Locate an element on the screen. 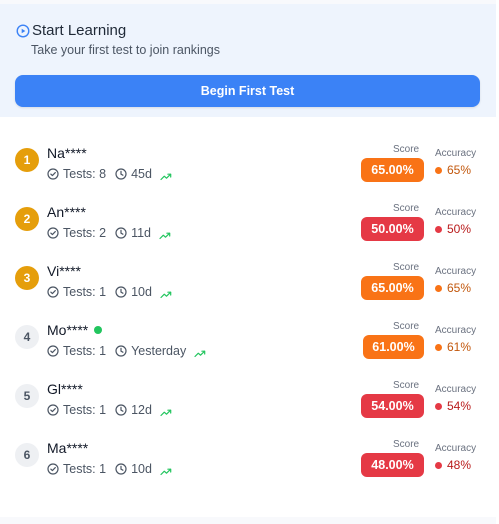 The width and height of the screenshot is (499, 524). online-status-dot is located at coordinates (98, 330).